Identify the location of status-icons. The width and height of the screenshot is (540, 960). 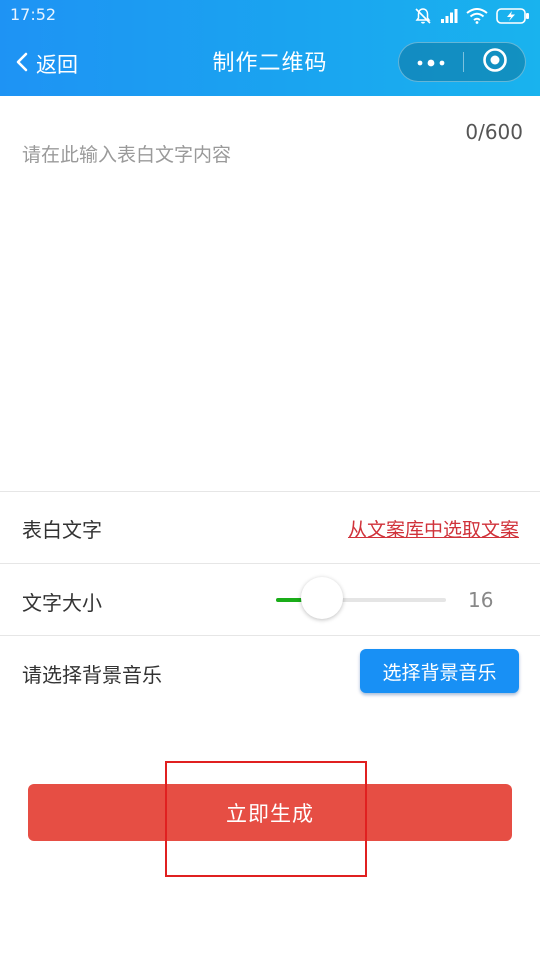
(472, 16).